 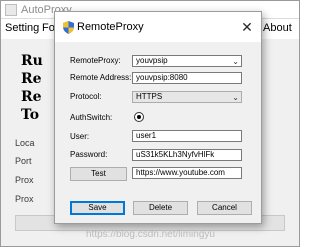 I want to click on watermark: https://blog.csdn.net/limingyu, so click(x=150, y=234).